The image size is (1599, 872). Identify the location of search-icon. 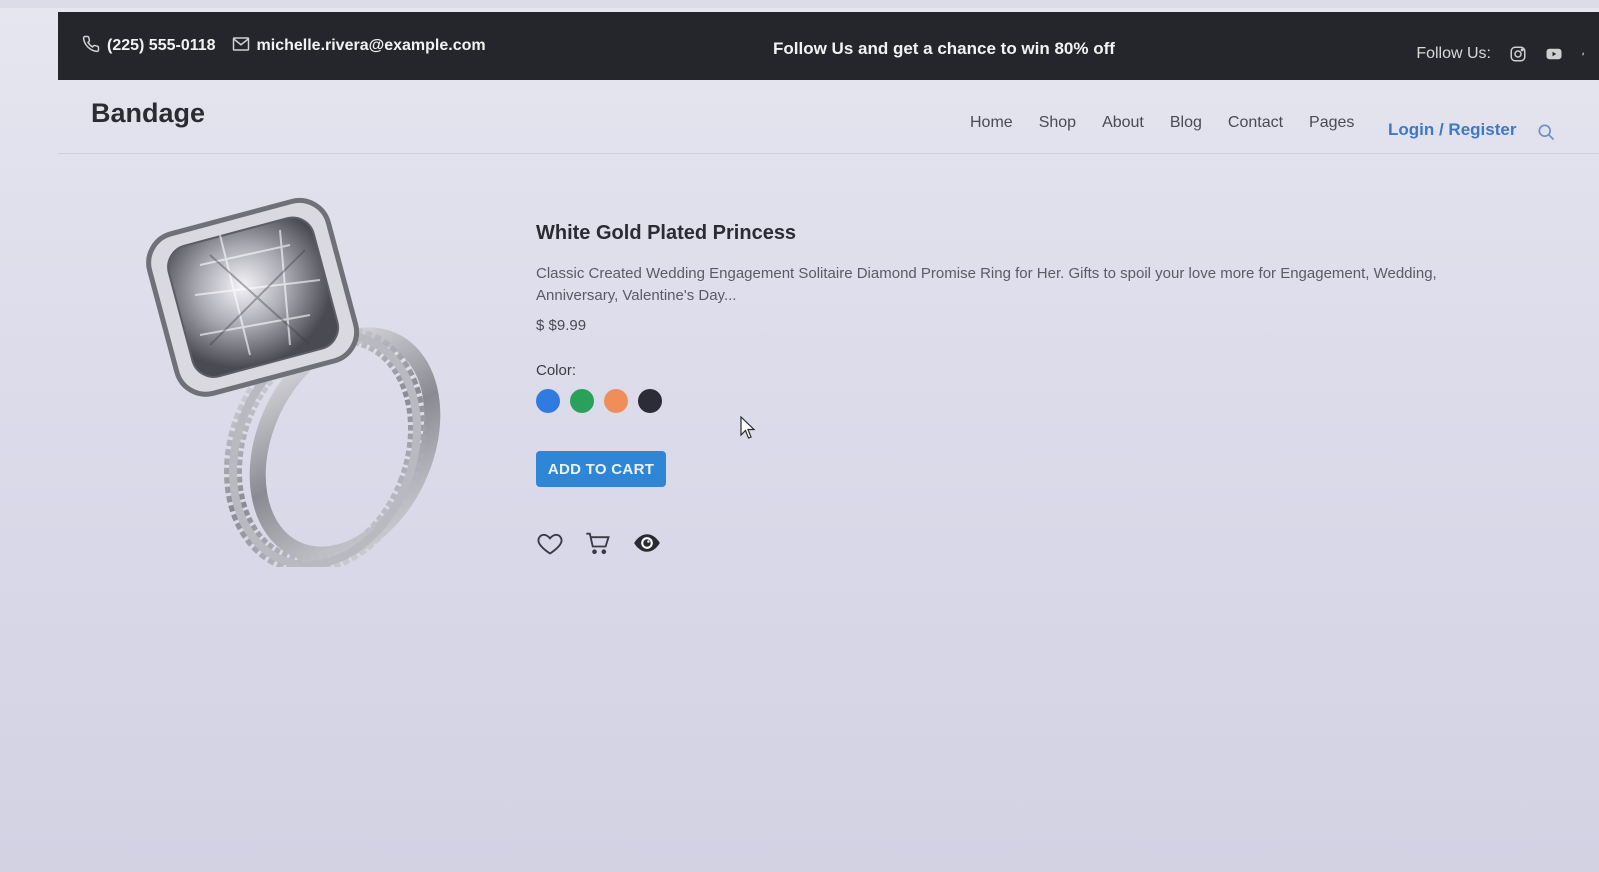
(1546, 132).